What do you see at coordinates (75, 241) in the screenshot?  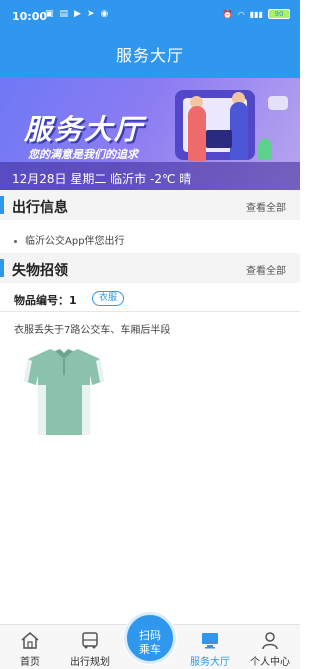 I see `news-text: 临沂公交App伴您出行` at bounding box center [75, 241].